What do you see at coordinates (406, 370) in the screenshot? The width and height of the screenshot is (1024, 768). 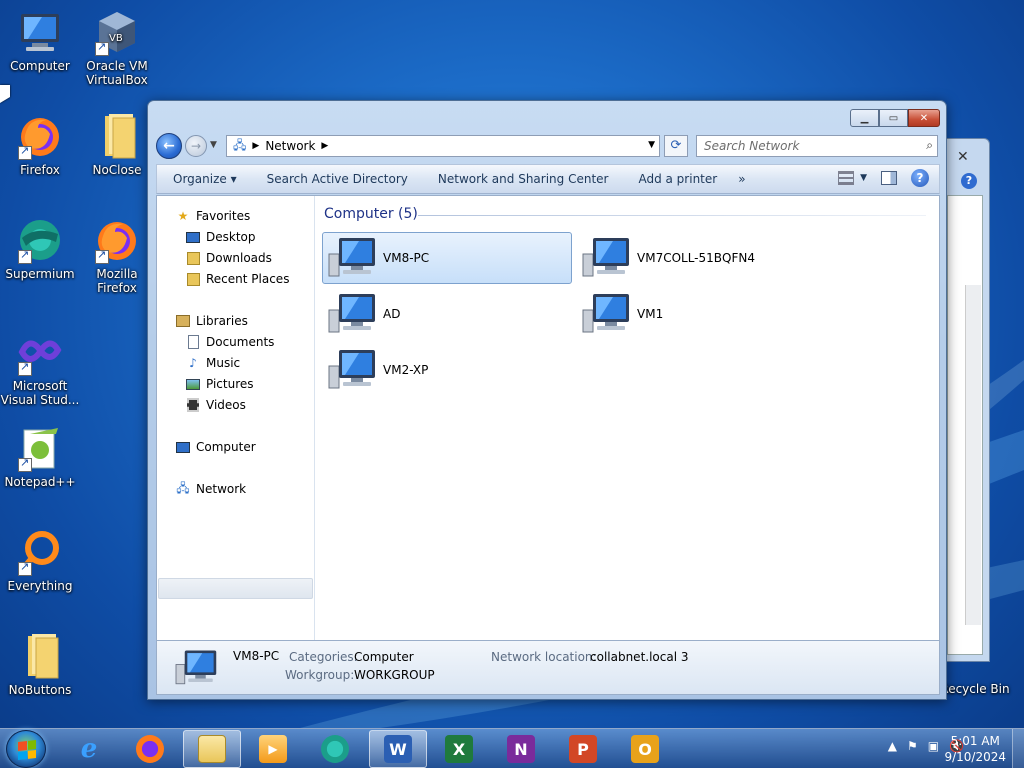 I see `computer-name: VM2-XP` at bounding box center [406, 370].